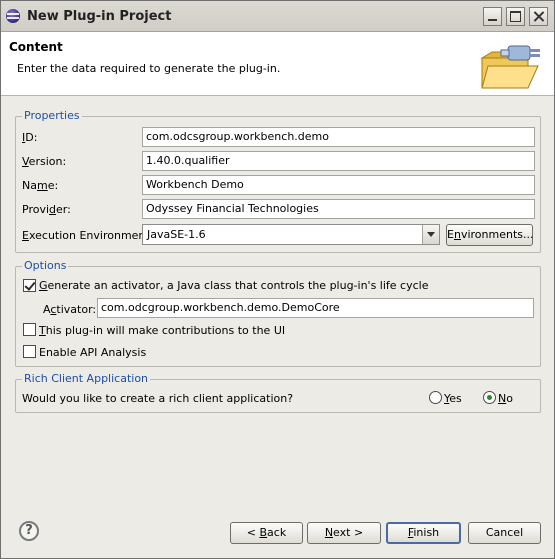 This screenshot has height=559, width=555. Describe the element at coordinates (277, 16) in the screenshot. I see `title-bar: New Plug-in Project` at that location.